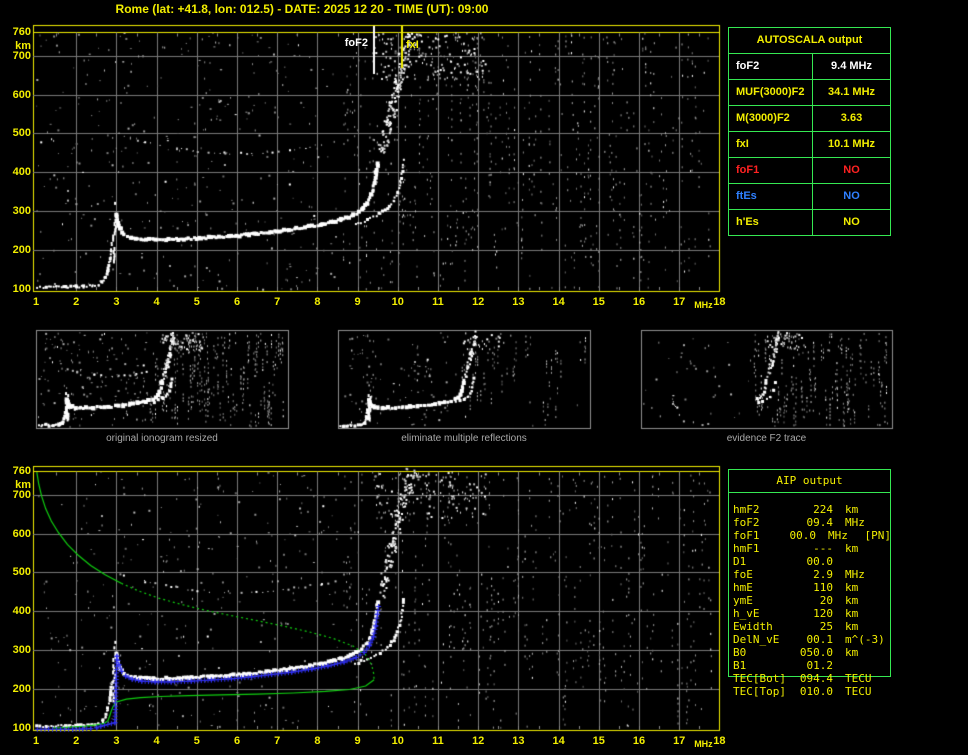 The width and height of the screenshot is (968, 755). I want to click on x-tick-label: 7, so click(277, 741).